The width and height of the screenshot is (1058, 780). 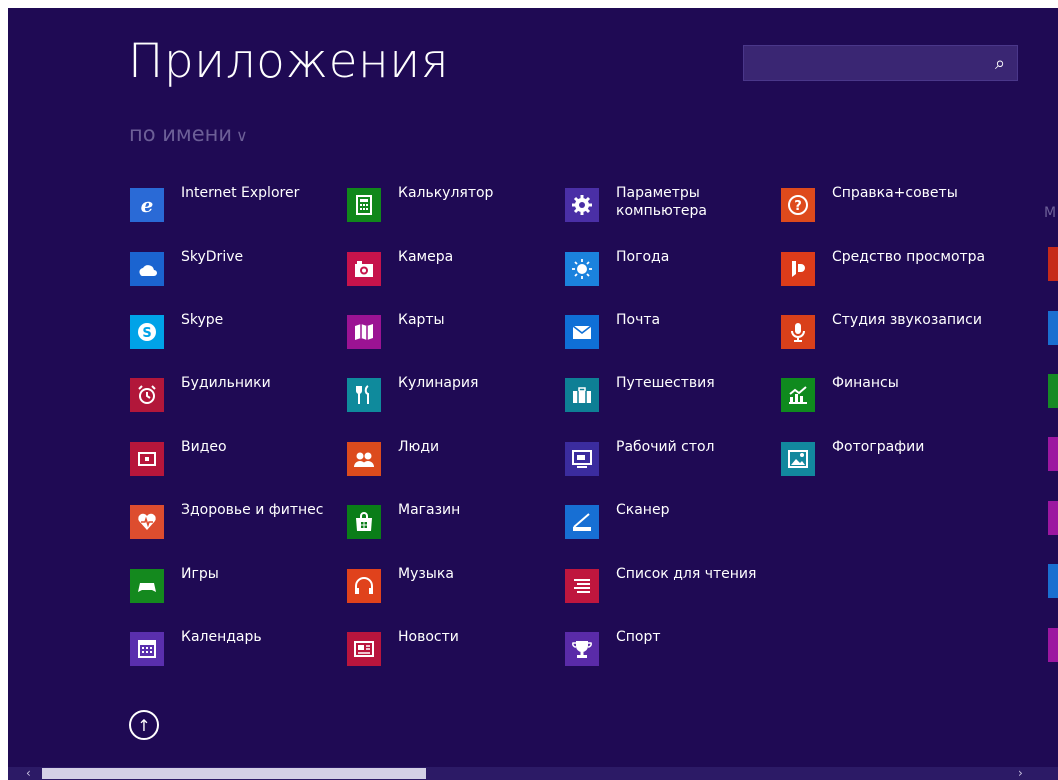 I want to click on app-item: Календарь, so click(x=238, y=650).